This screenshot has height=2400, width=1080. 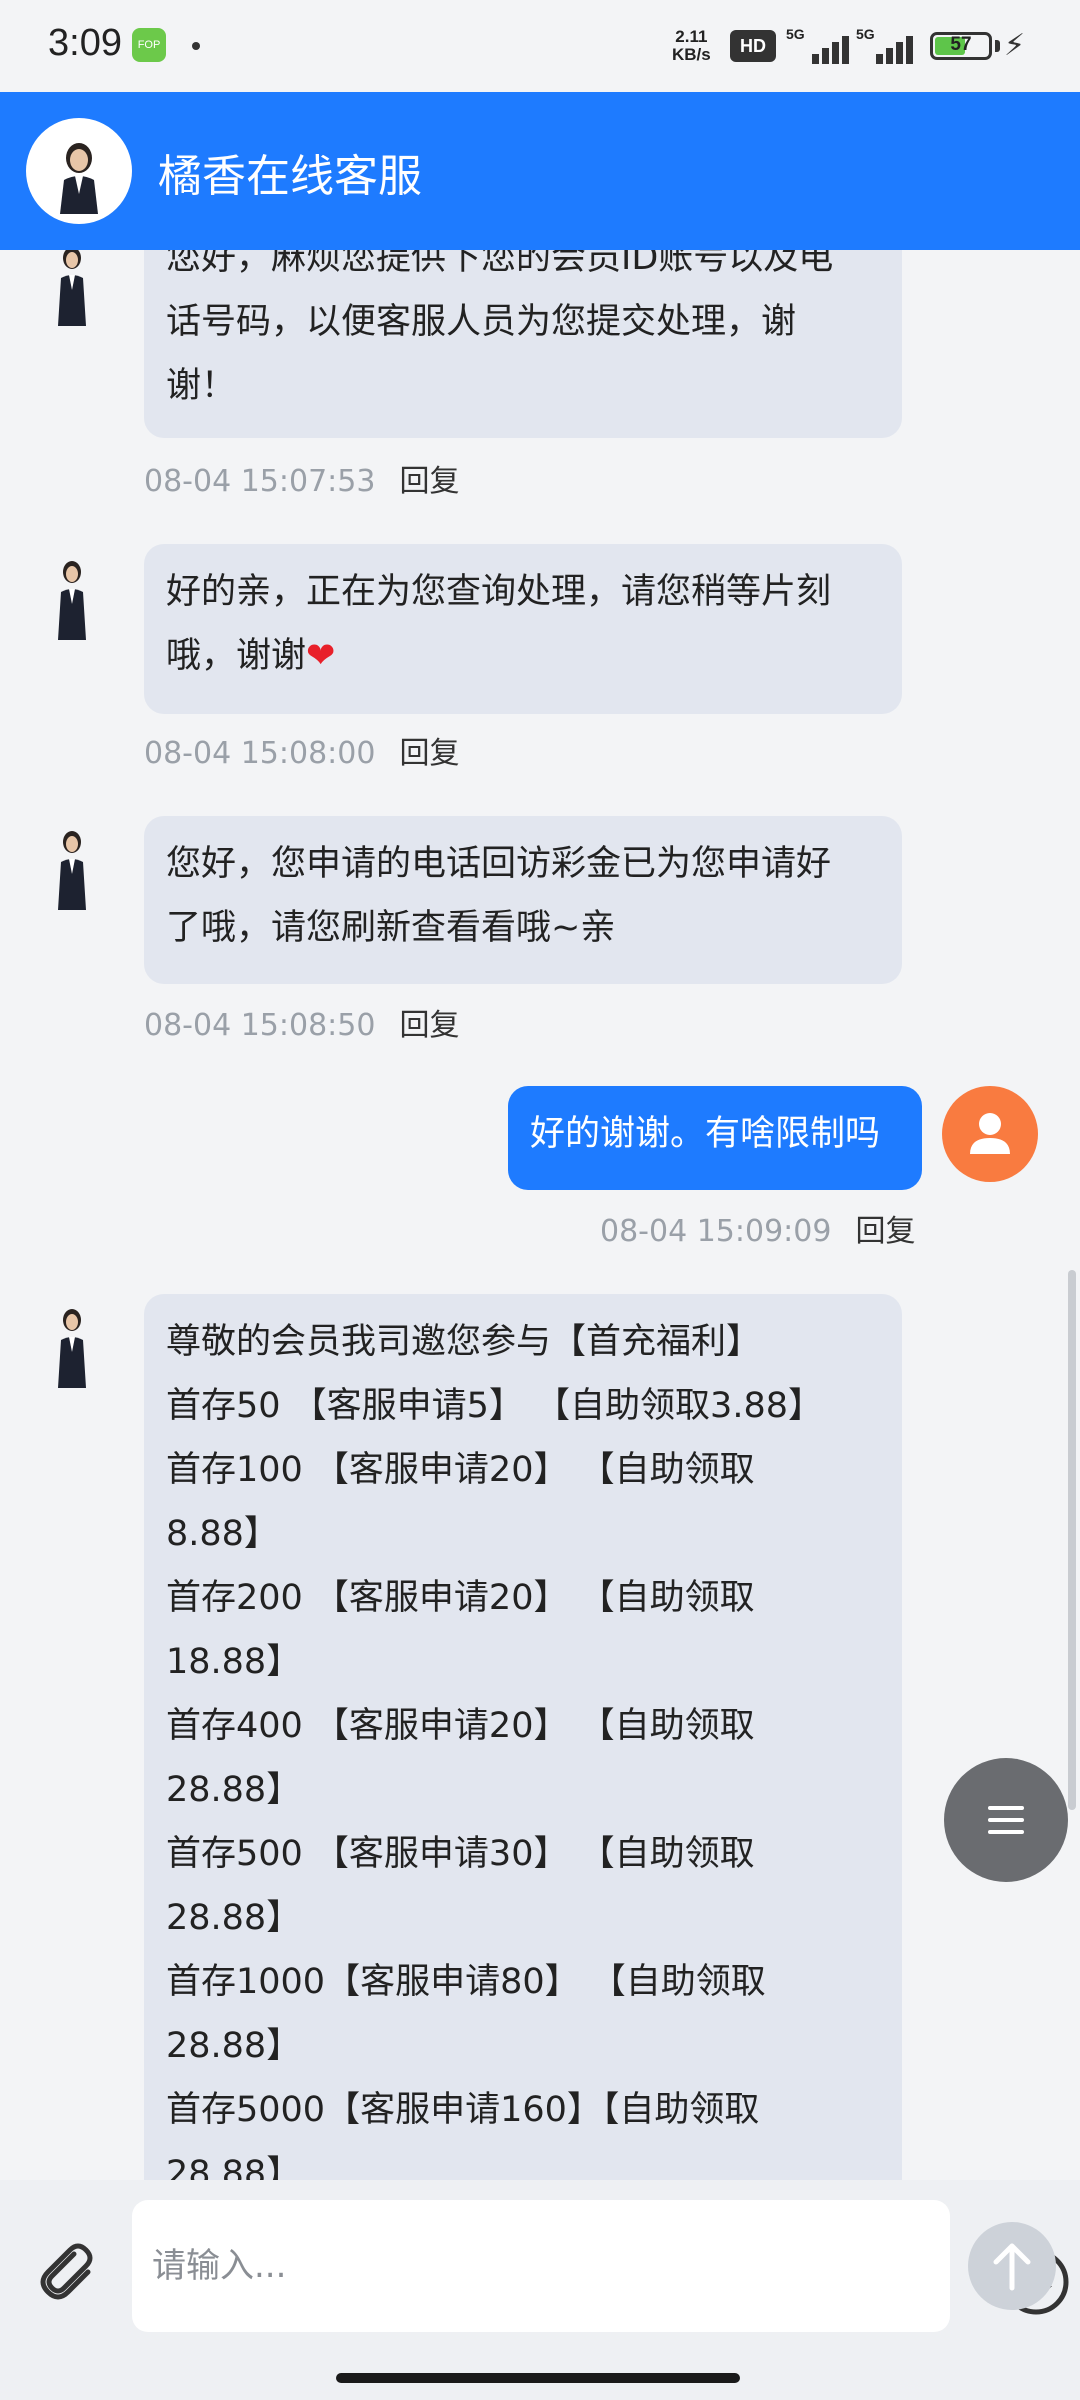 I want to click on chat-title: 橘香在线客服, so click(x=290, y=176).